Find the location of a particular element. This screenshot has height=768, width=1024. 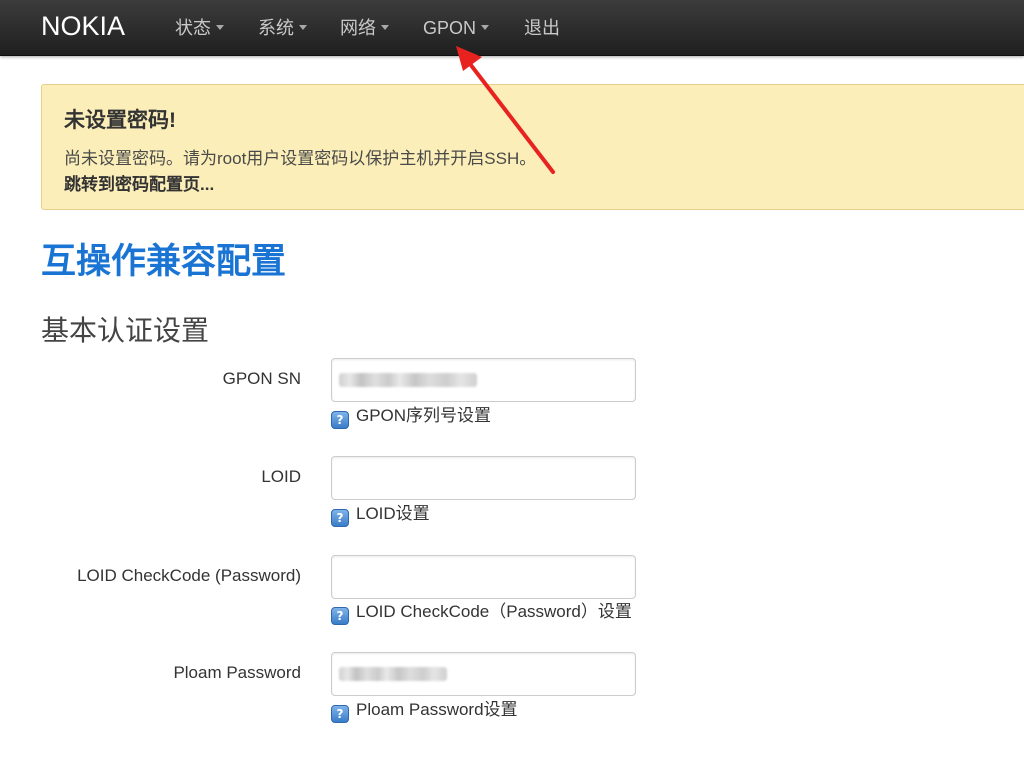

menu-gpon-label: GPON is located at coordinates (450, 28).